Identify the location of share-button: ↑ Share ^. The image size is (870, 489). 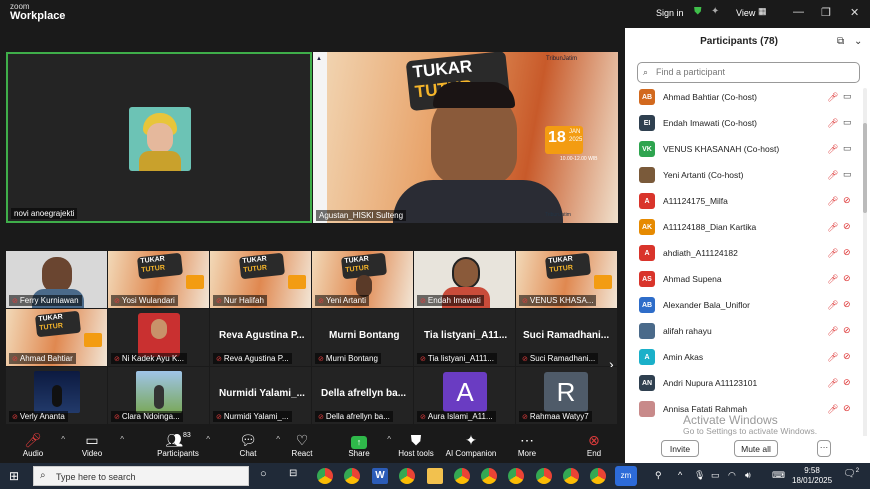
(361, 445).